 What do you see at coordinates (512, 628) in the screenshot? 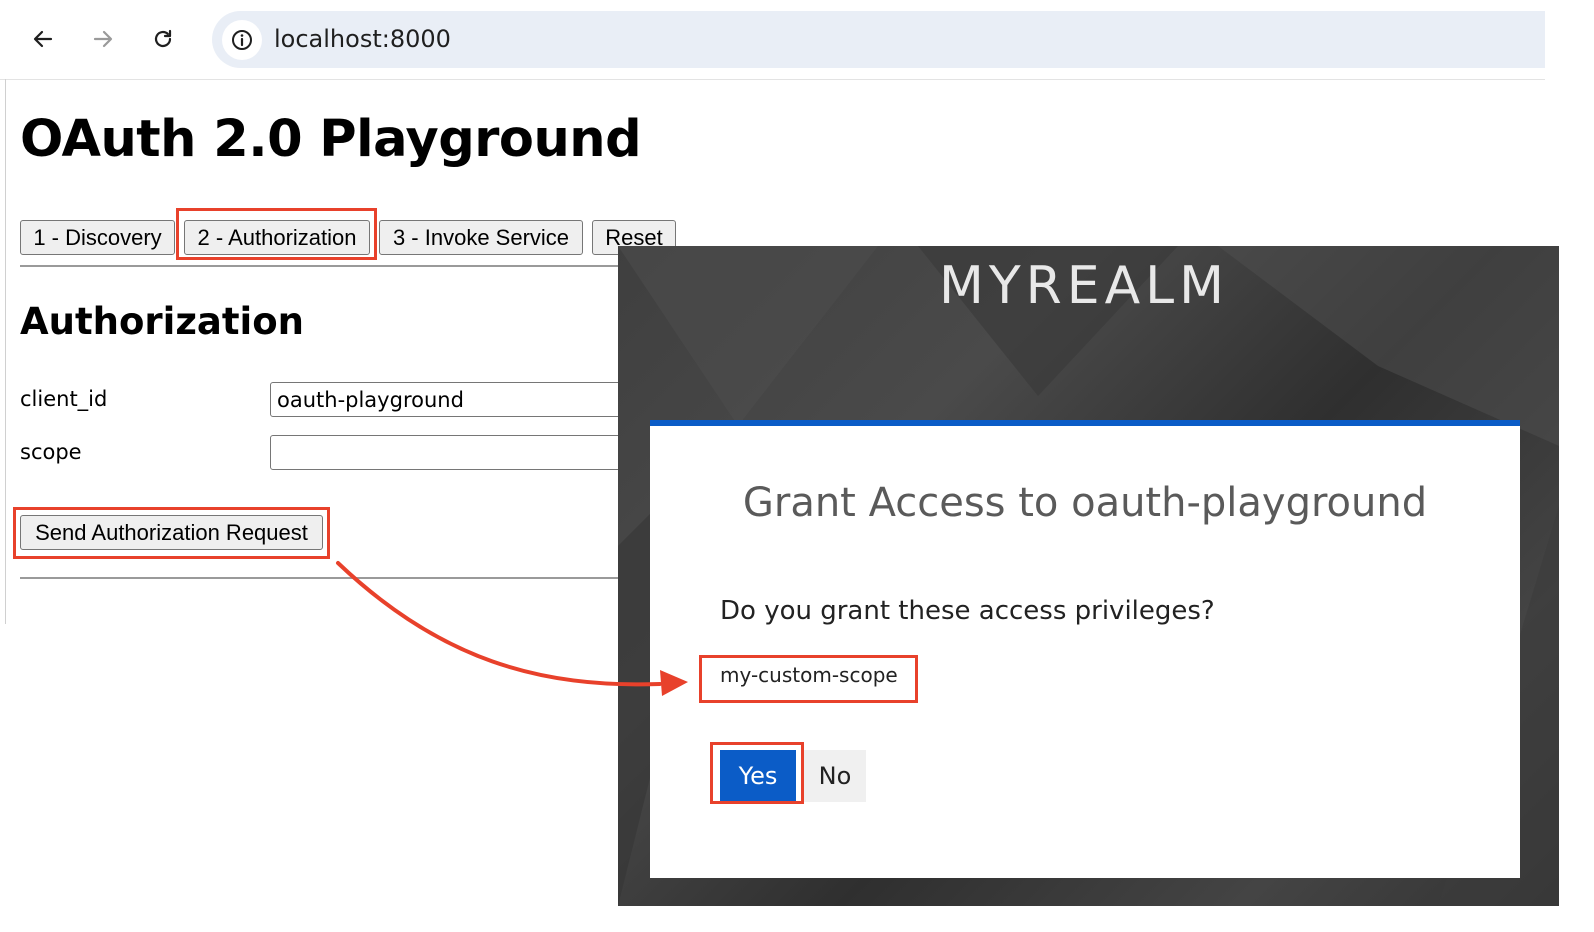
I see `annotation-arrow` at bounding box center [512, 628].